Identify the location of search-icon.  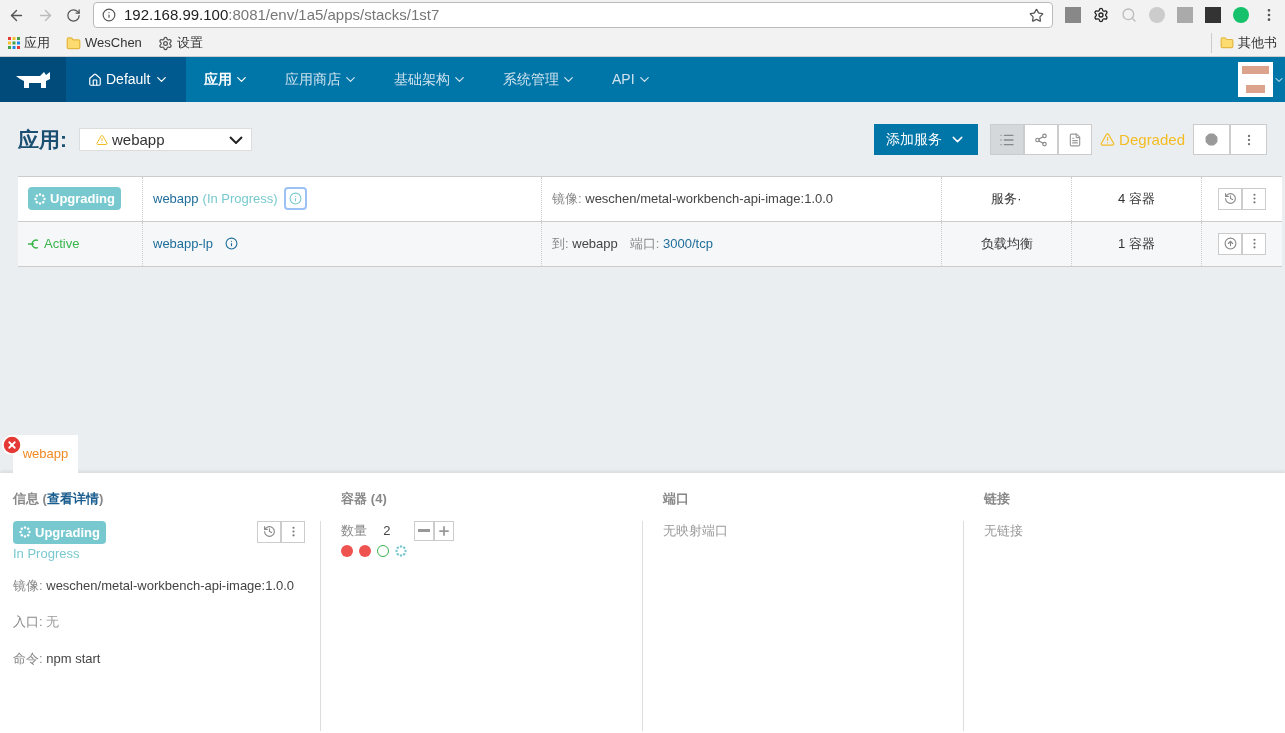
(1129, 15).